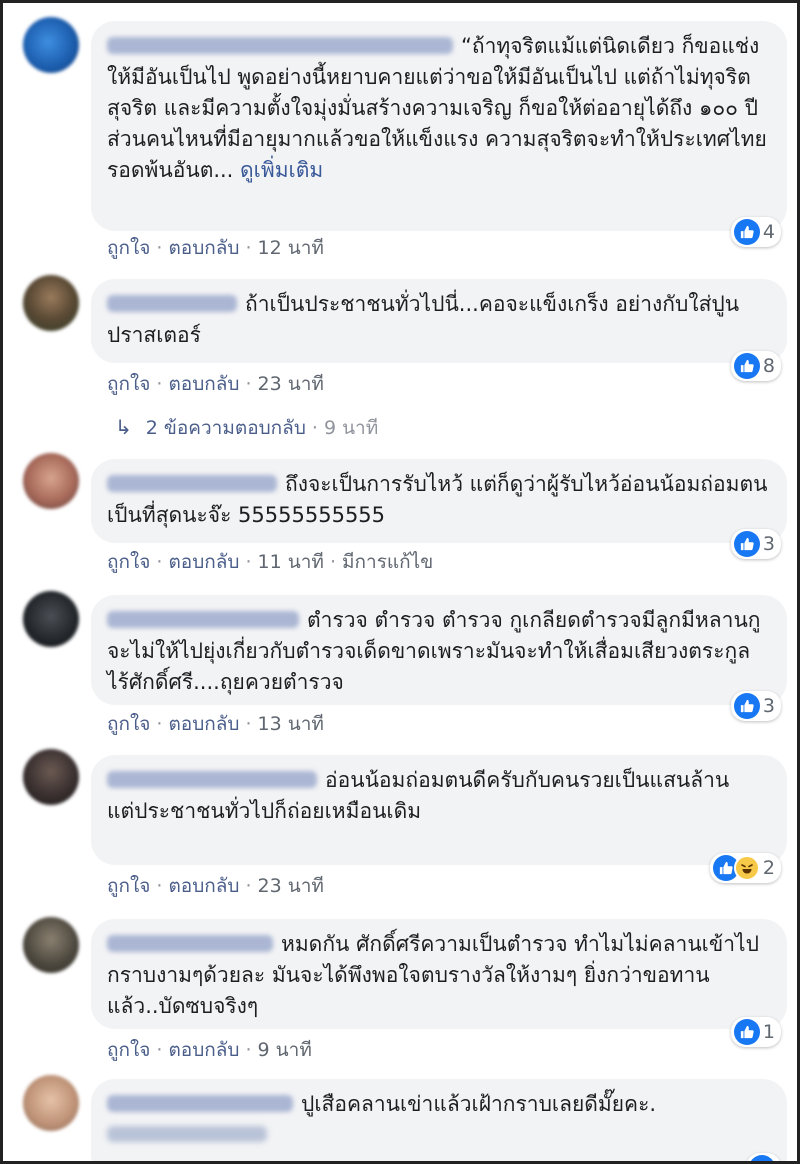 This screenshot has height=1164, width=800. Describe the element at coordinates (768, 232) in the screenshot. I see `reaction-count: 4` at that location.